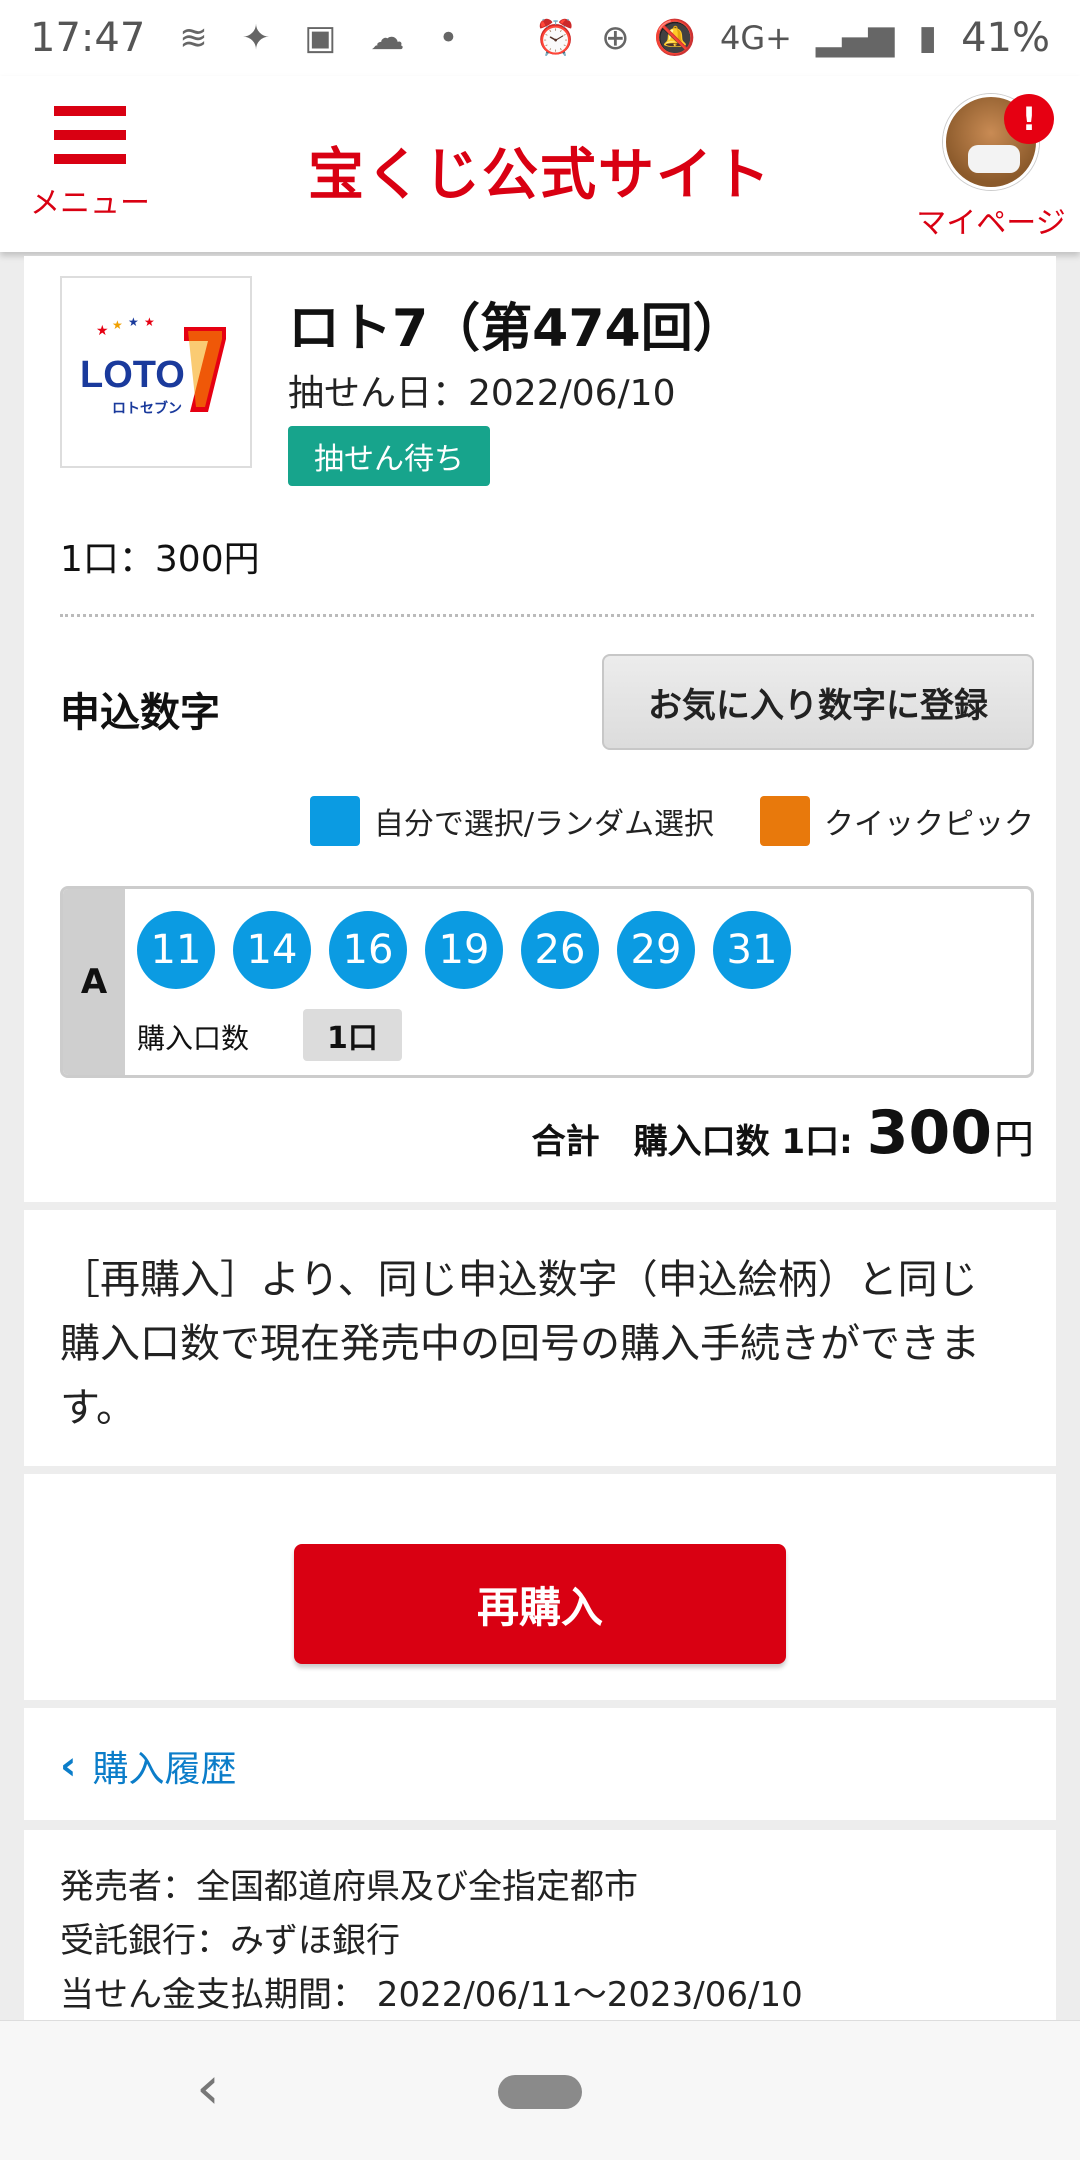 The height and width of the screenshot is (2160, 1080). What do you see at coordinates (991, 223) in the screenshot?
I see `mypage-label: マイページ` at bounding box center [991, 223].